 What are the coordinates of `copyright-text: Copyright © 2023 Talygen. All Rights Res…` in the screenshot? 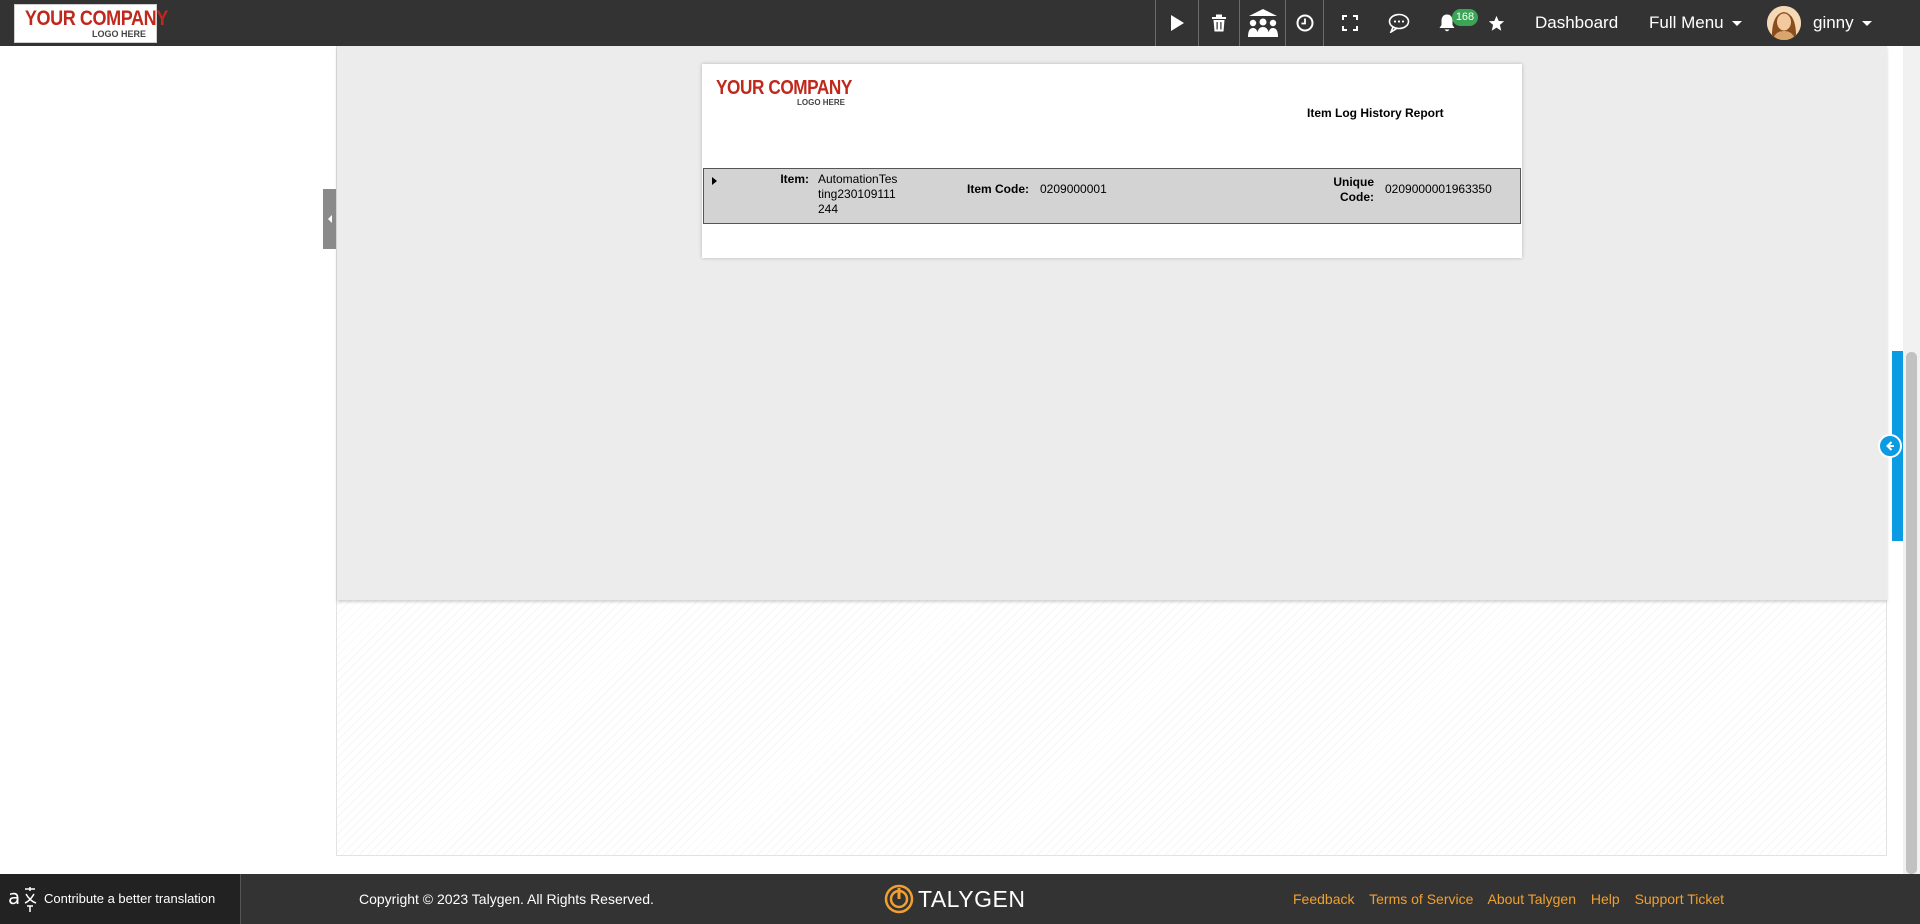 It's located at (506, 899).